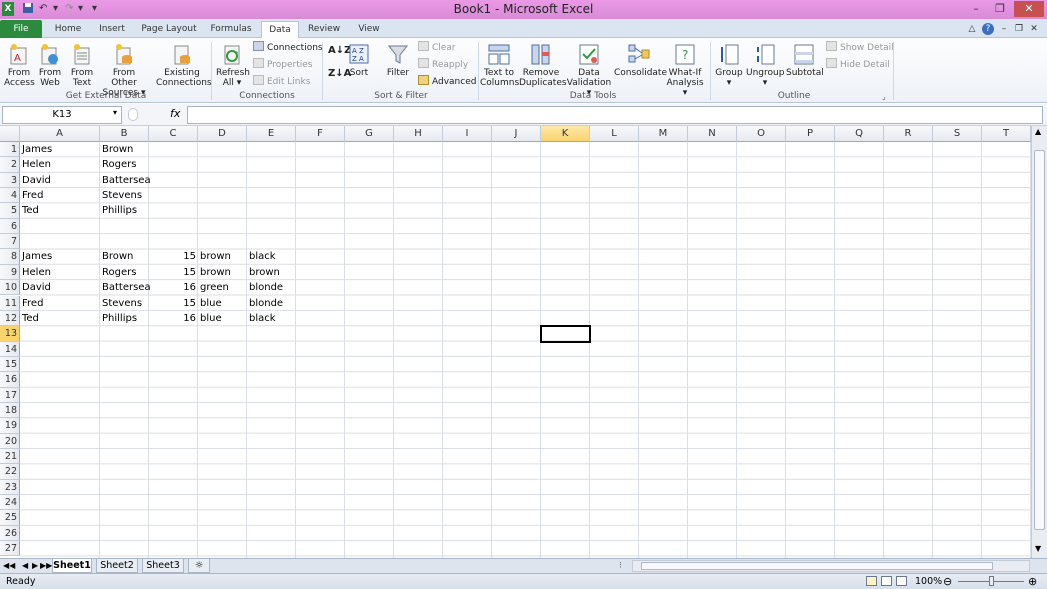 Image resolution: width=1047 pixels, height=589 pixels. What do you see at coordinates (46, 566) in the screenshot?
I see `last-sheet-icon: ▶▶` at bounding box center [46, 566].